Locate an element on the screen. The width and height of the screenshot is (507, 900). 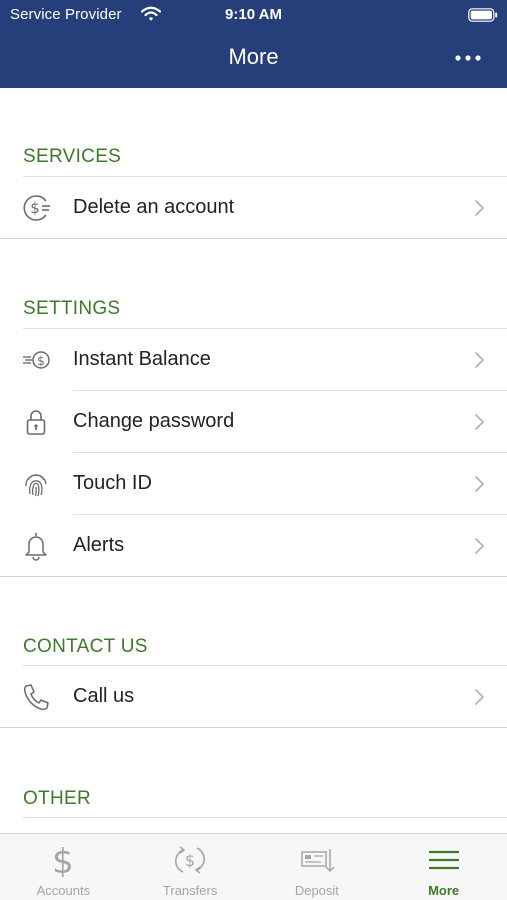
list-item-instant-balance: $ Instant Balance is located at coordinates (253, 360).